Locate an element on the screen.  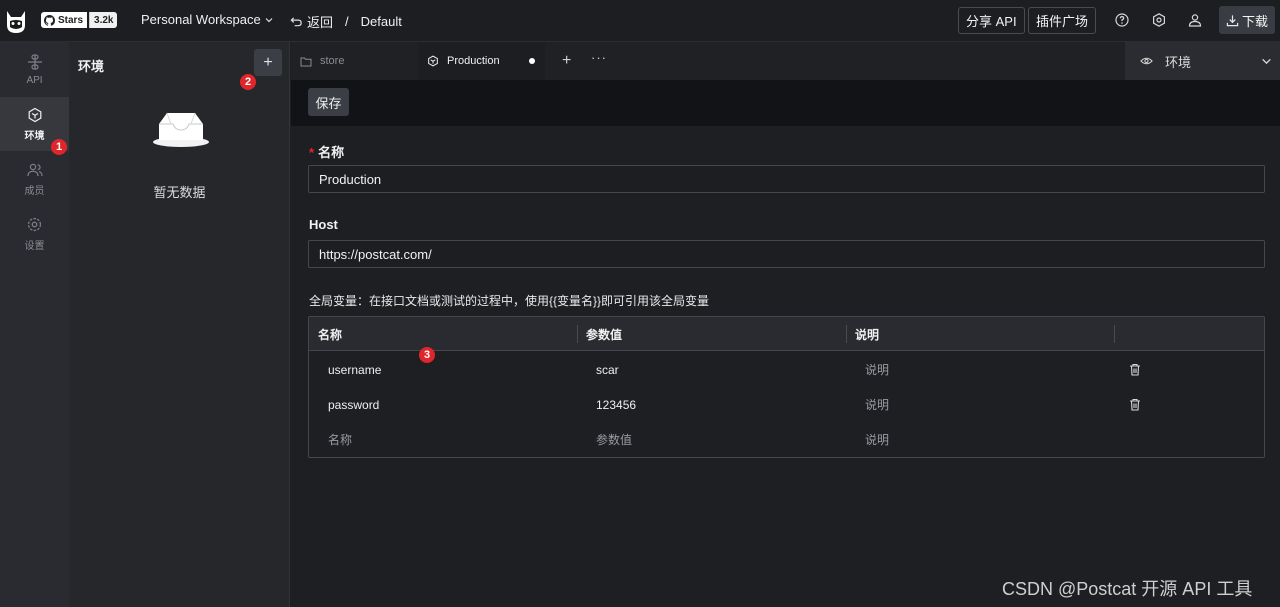
nav-item-api: API is located at coordinates (34, 69).